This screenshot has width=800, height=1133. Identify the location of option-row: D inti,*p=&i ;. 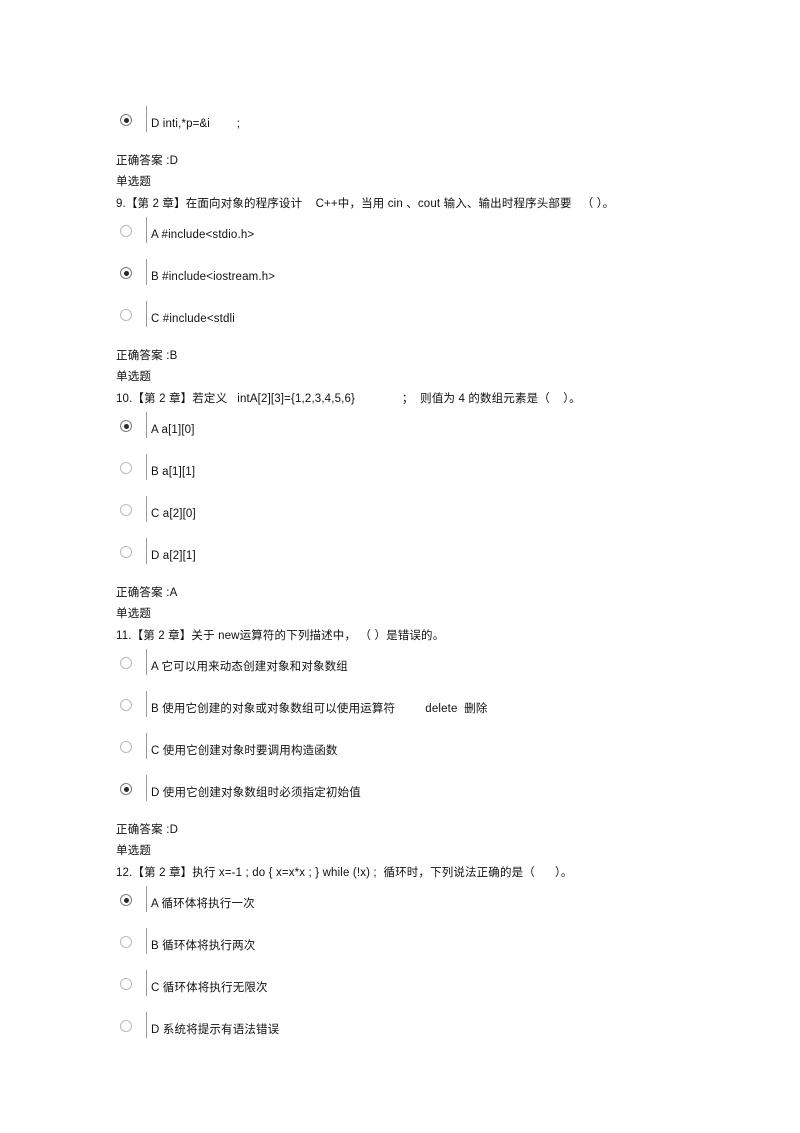
(446, 125).